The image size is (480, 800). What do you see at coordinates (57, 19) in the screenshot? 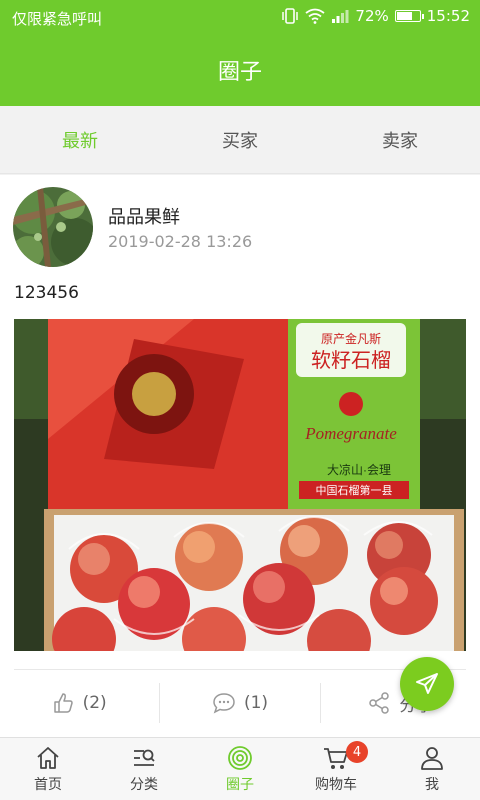
I see `carrier-text: 仅限紧急呼叫` at bounding box center [57, 19].